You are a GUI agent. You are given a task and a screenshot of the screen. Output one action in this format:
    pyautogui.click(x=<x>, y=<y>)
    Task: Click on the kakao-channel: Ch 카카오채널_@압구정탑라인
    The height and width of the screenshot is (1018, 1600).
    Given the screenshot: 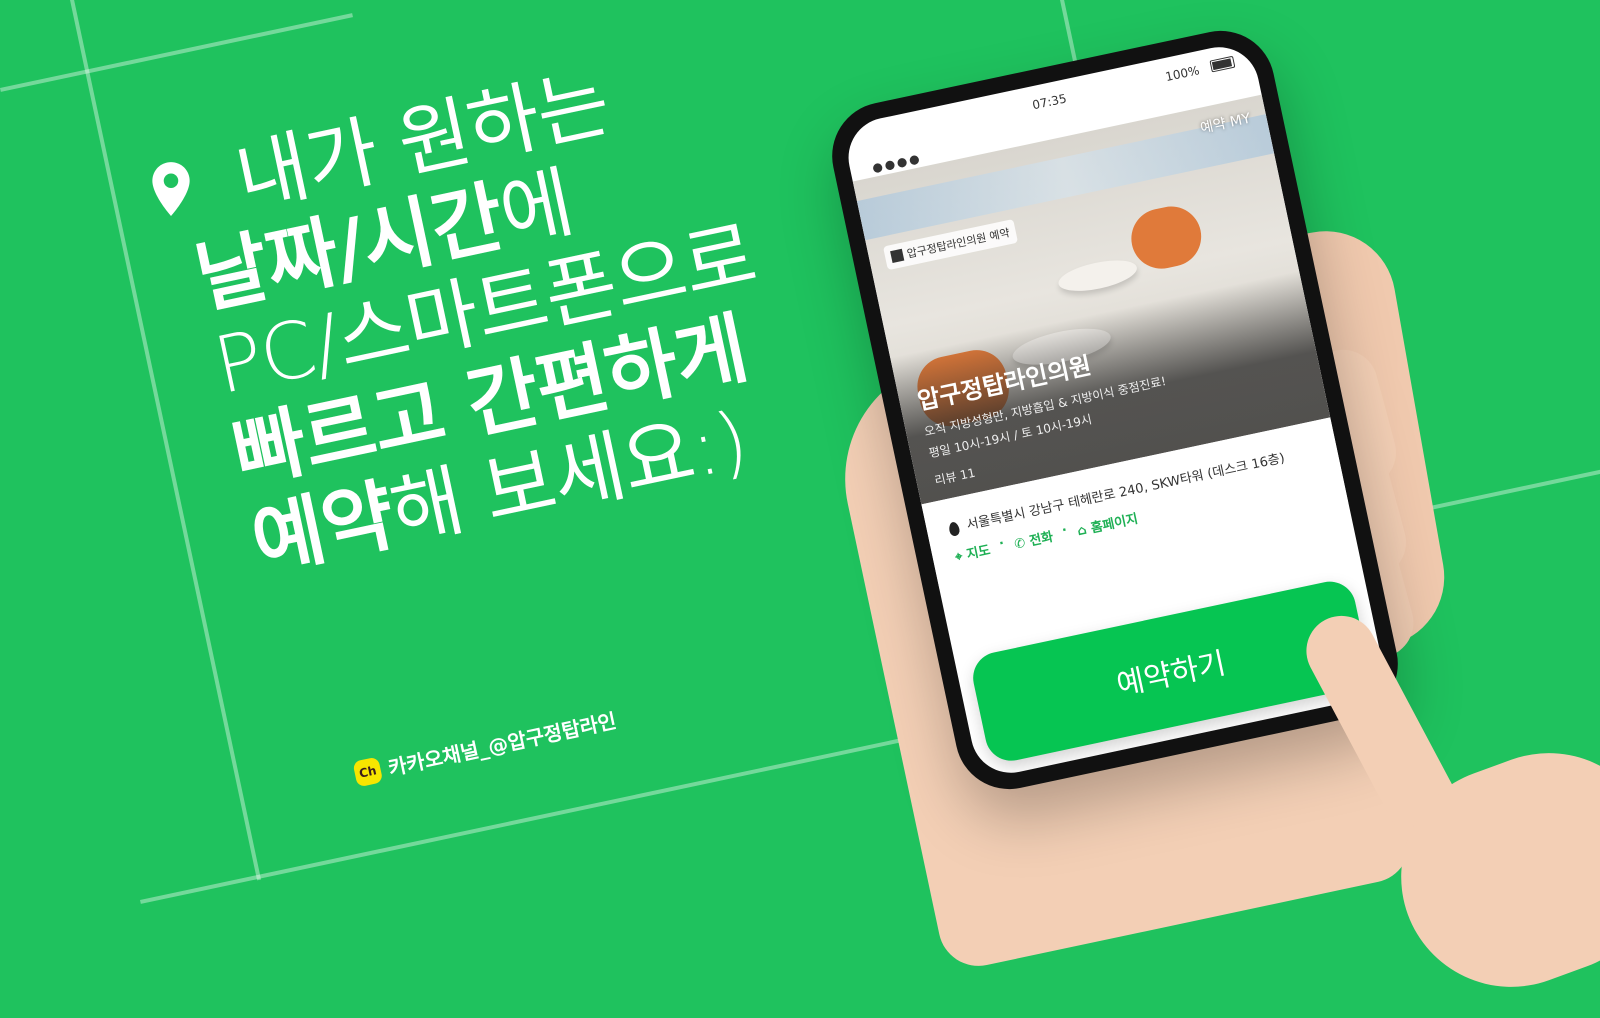 What is the action you would take?
    pyautogui.click(x=485, y=747)
    